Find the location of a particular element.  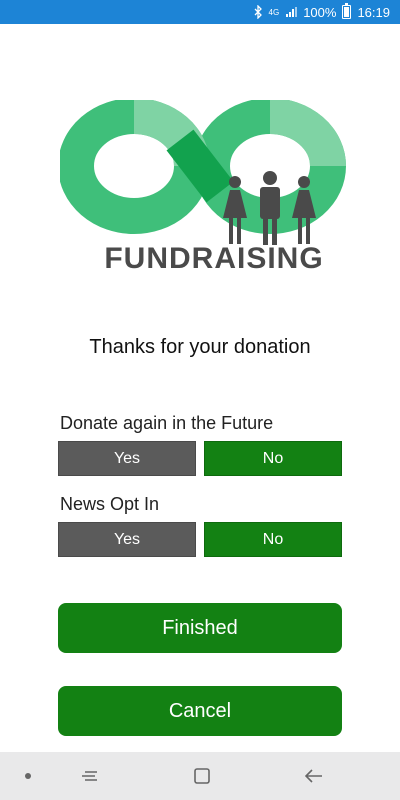

recent-apps-icon is located at coordinates (90, 776).